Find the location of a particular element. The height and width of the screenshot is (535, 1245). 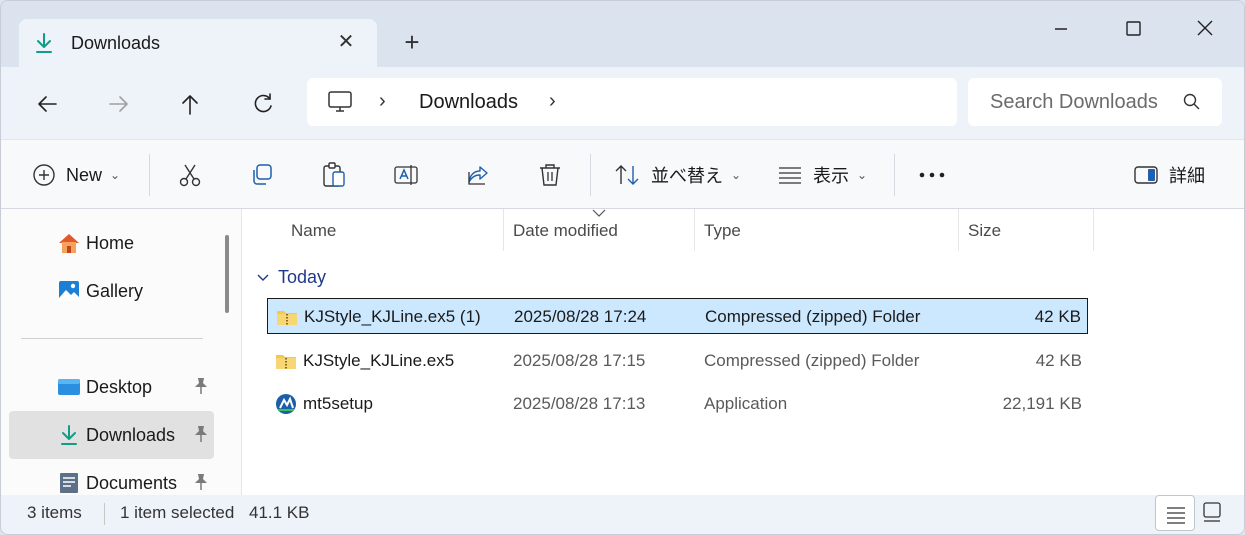

view-label: 表示 is located at coordinates (831, 176).